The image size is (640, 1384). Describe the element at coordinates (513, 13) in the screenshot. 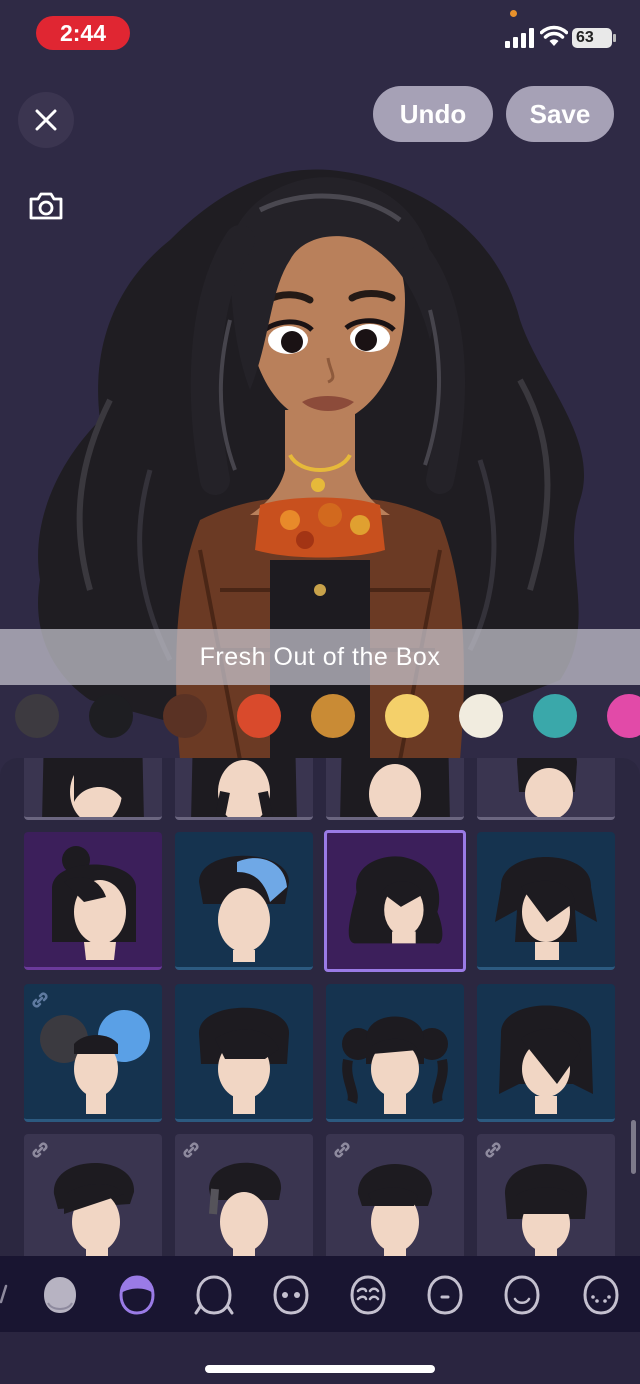

I see `privacy-indicator-dot` at that location.